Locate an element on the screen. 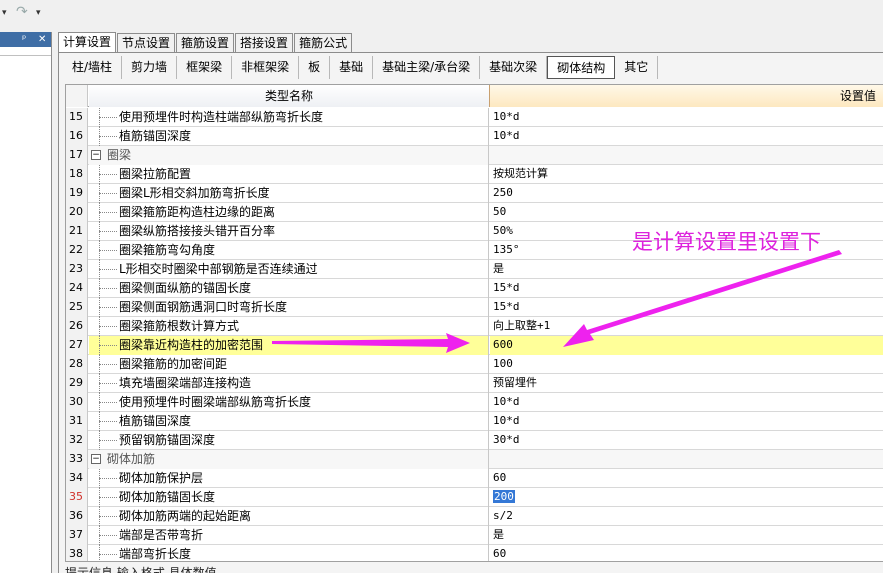 The width and height of the screenshot is (883, 573). redo-icon: ↷ is located at coordinates (22, 12).